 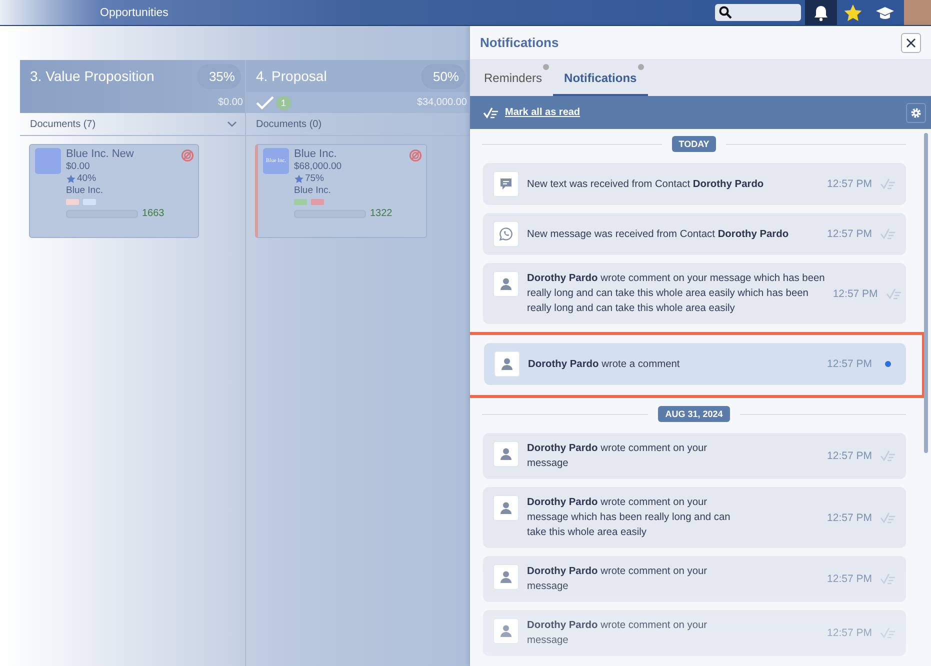 I want to click on notification-text: Dorothy Pardo wrote comment on your message which has been really long and can take this whole area easily, so click(x=629, y=518).